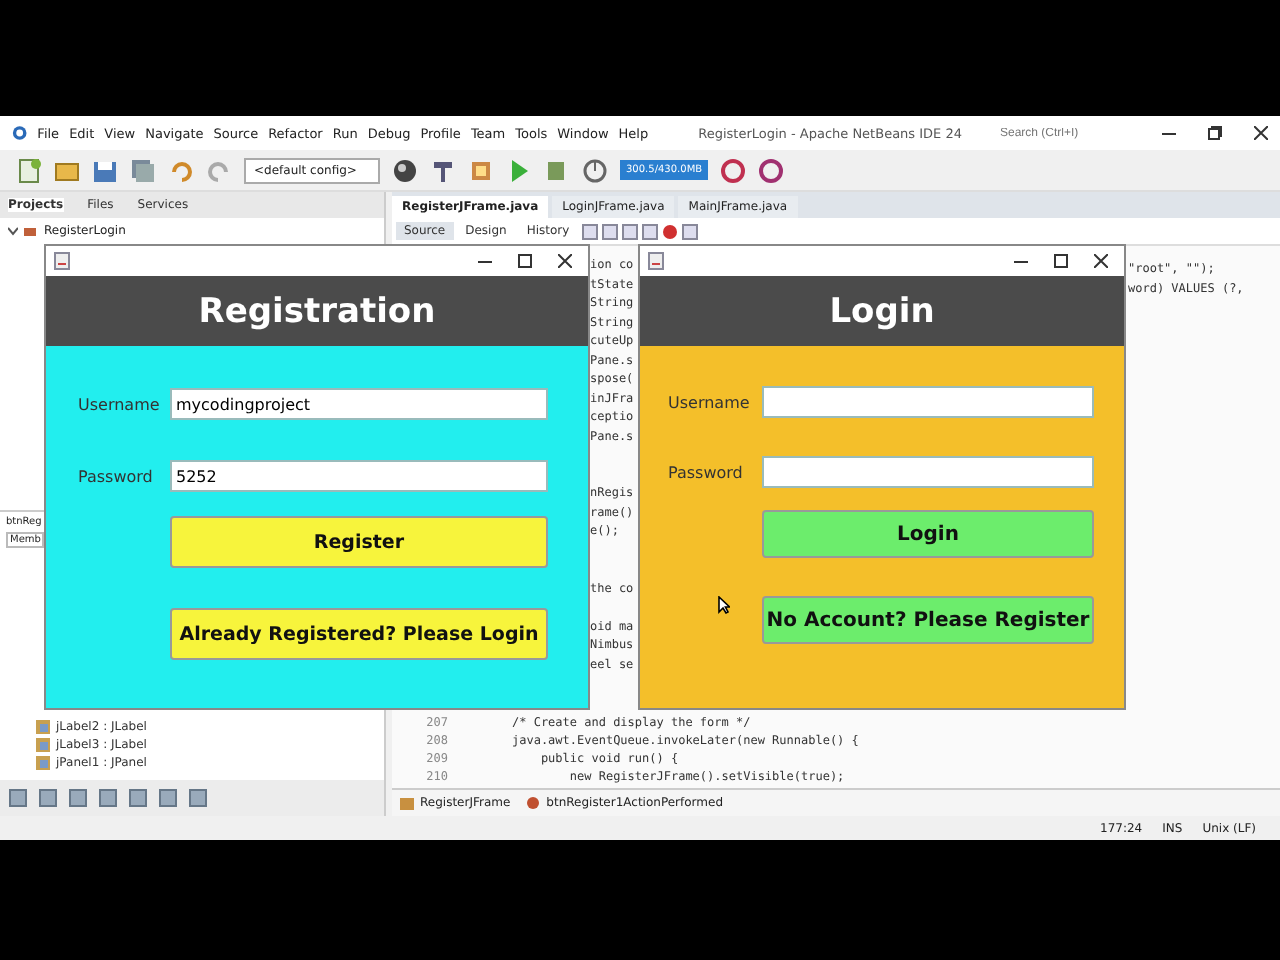 The width and height of the screenshot is (1280, 960). What do you see at coordinates (928, 620) in the screenshot?
I see `register-link-button: No Account? Please Register` at bounding box center [928, 620].